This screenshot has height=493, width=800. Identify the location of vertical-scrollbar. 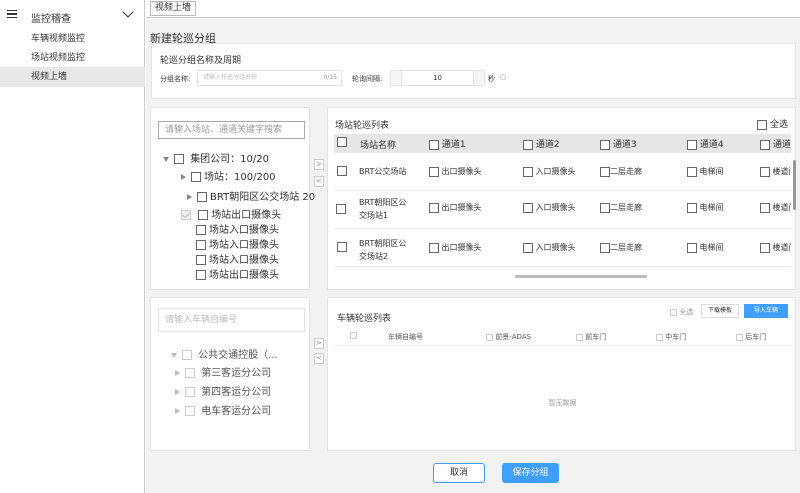
(794, 185).